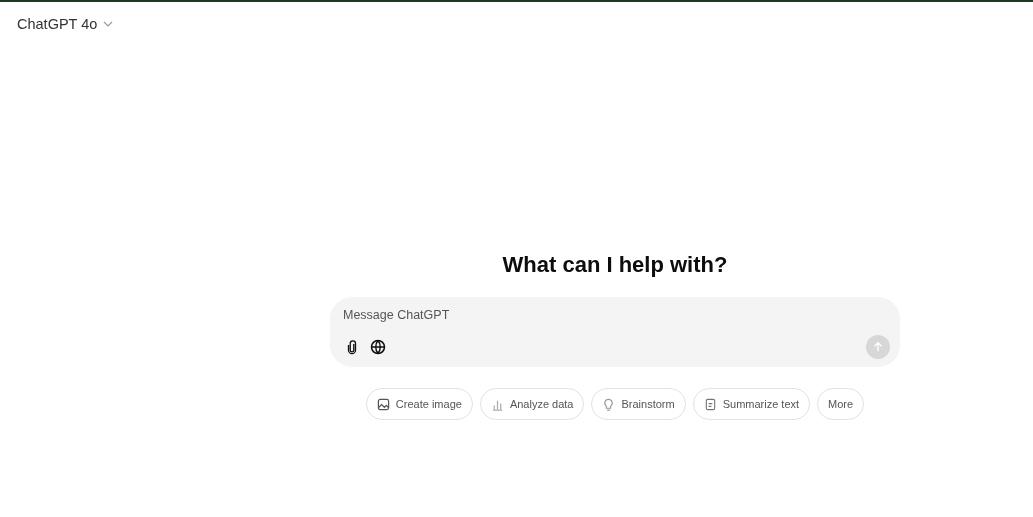 This screenshot has height=517, width=1033. I want to click on globe-icon, so click(378, 347).